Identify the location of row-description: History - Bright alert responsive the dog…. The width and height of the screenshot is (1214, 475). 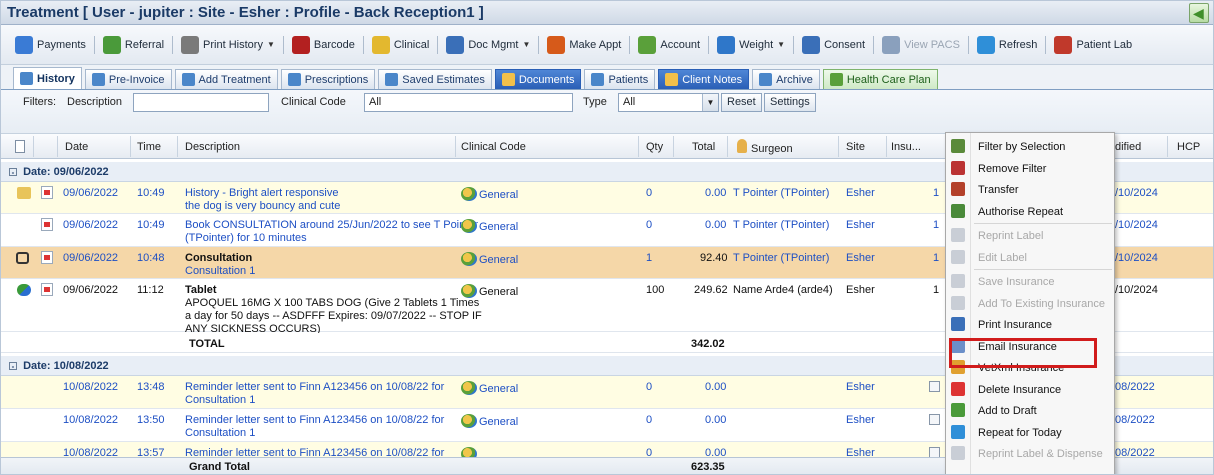
(262, 200).